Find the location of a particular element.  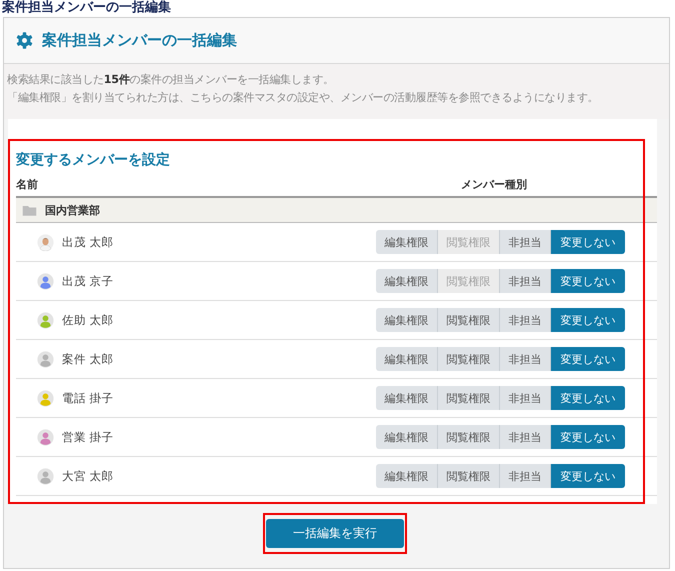

description-text: 「編集権限」を割り当てられた方は、こちらの案件マスタの設定や、メンバーの活動履歴等を参照できるようになります。 is located at coordinates (303, 98).